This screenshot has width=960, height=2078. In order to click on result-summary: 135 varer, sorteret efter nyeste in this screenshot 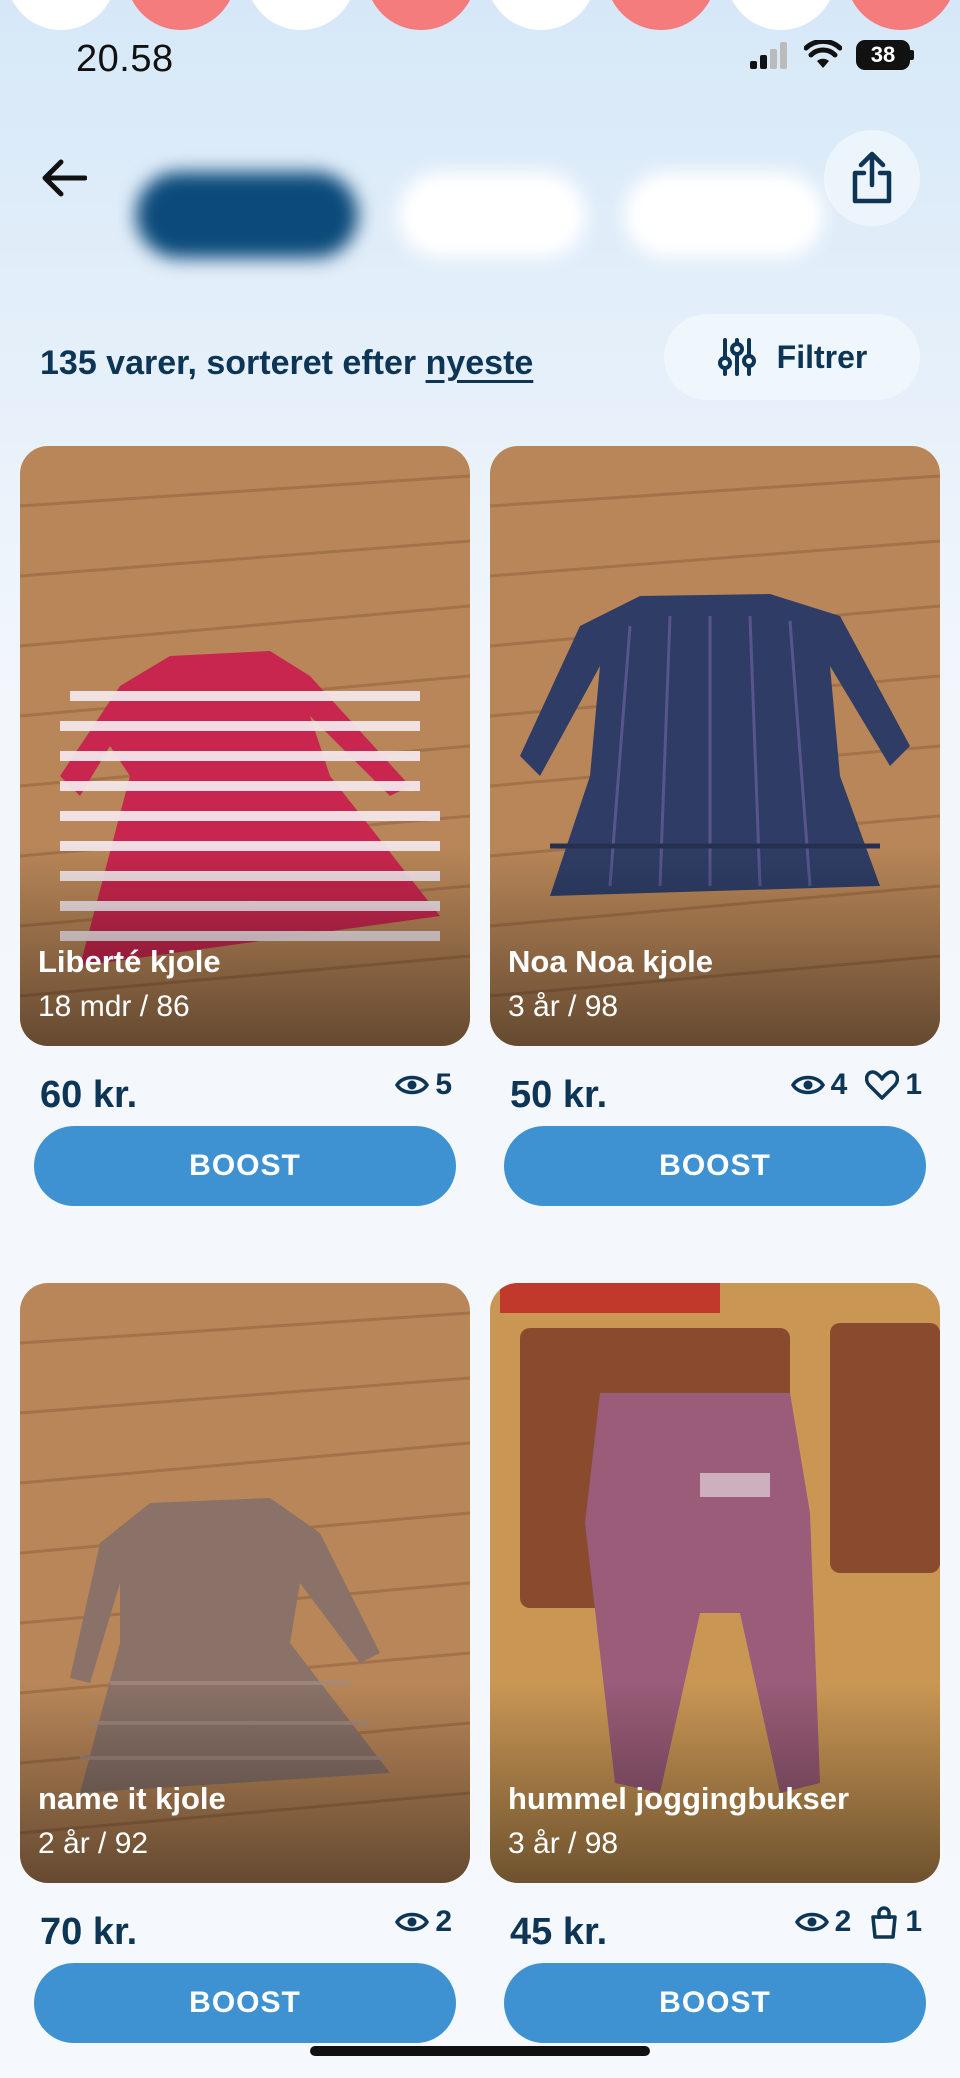, I will do `click(286, 363)`.